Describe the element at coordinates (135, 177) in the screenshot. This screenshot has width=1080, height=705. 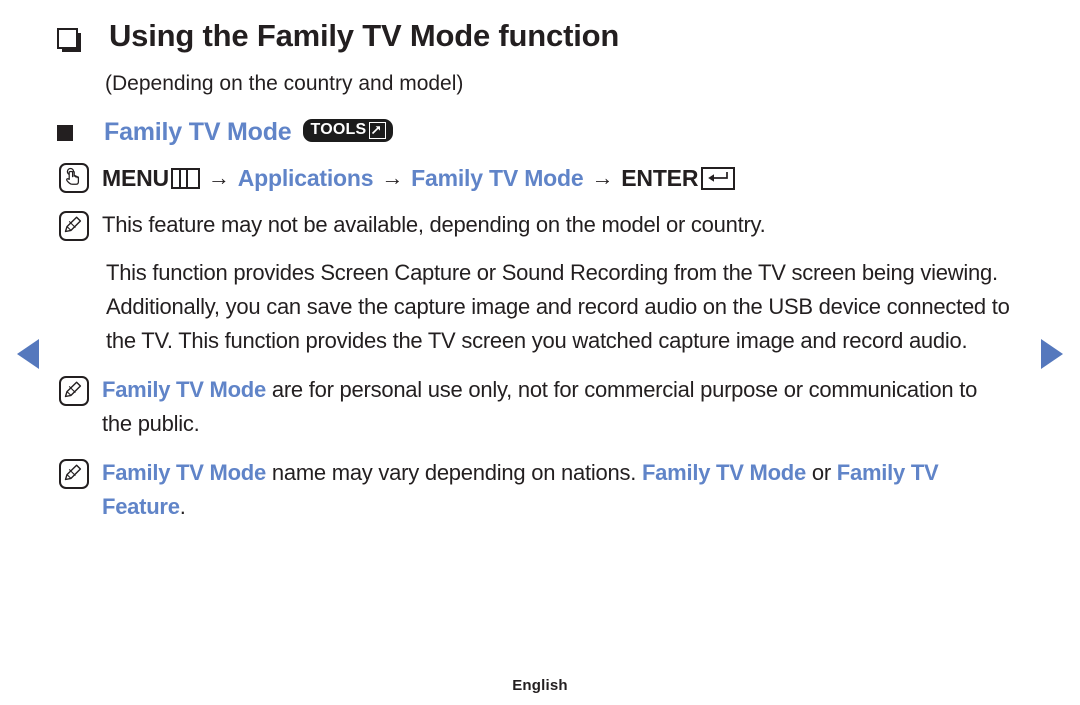
I see `menu-label: MENU` at that location.